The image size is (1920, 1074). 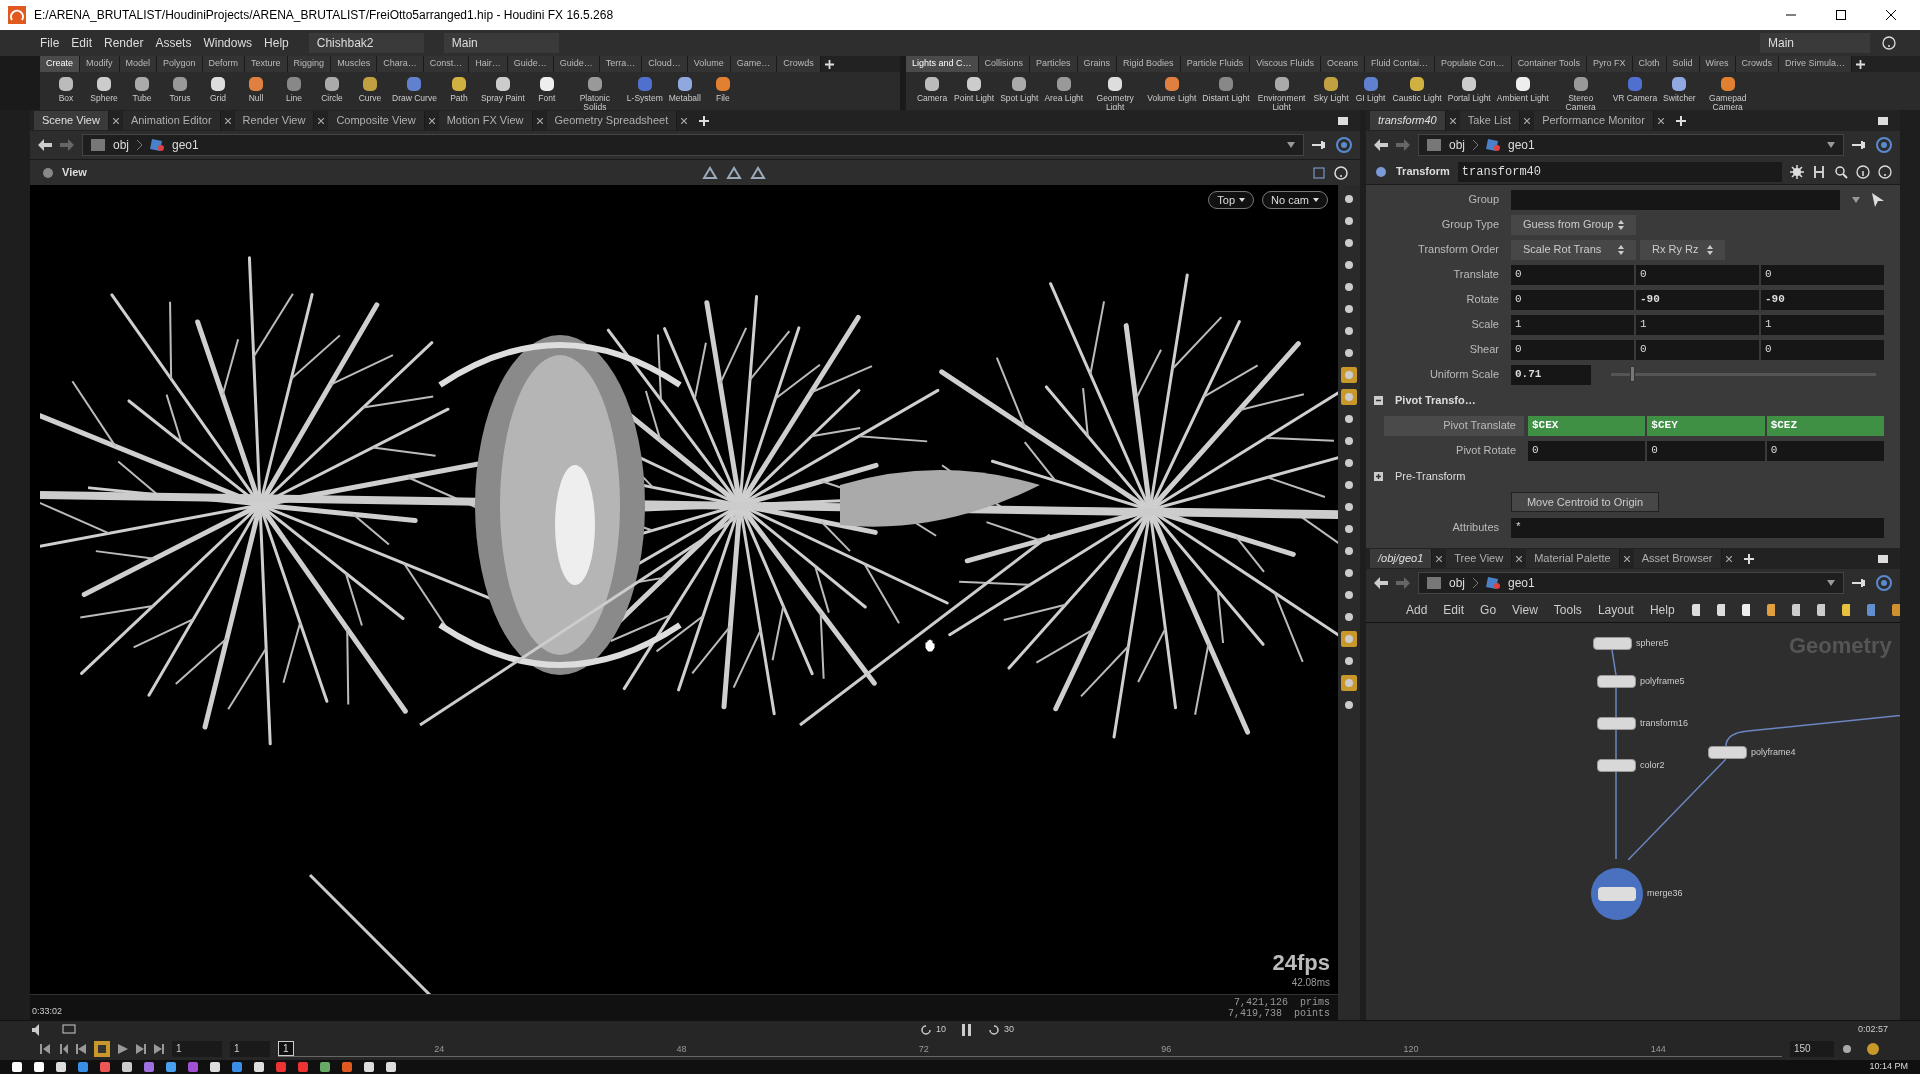 I want to click on pane-tab: Asset Browser, so click(x=1677, y=558).